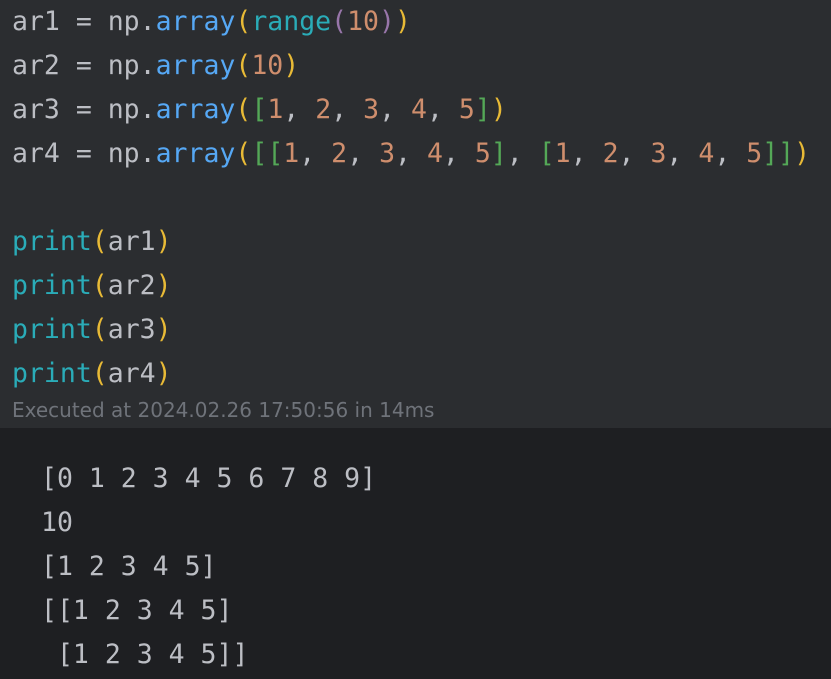  I want to click on code-line: print(ar2), so click(92, 286).